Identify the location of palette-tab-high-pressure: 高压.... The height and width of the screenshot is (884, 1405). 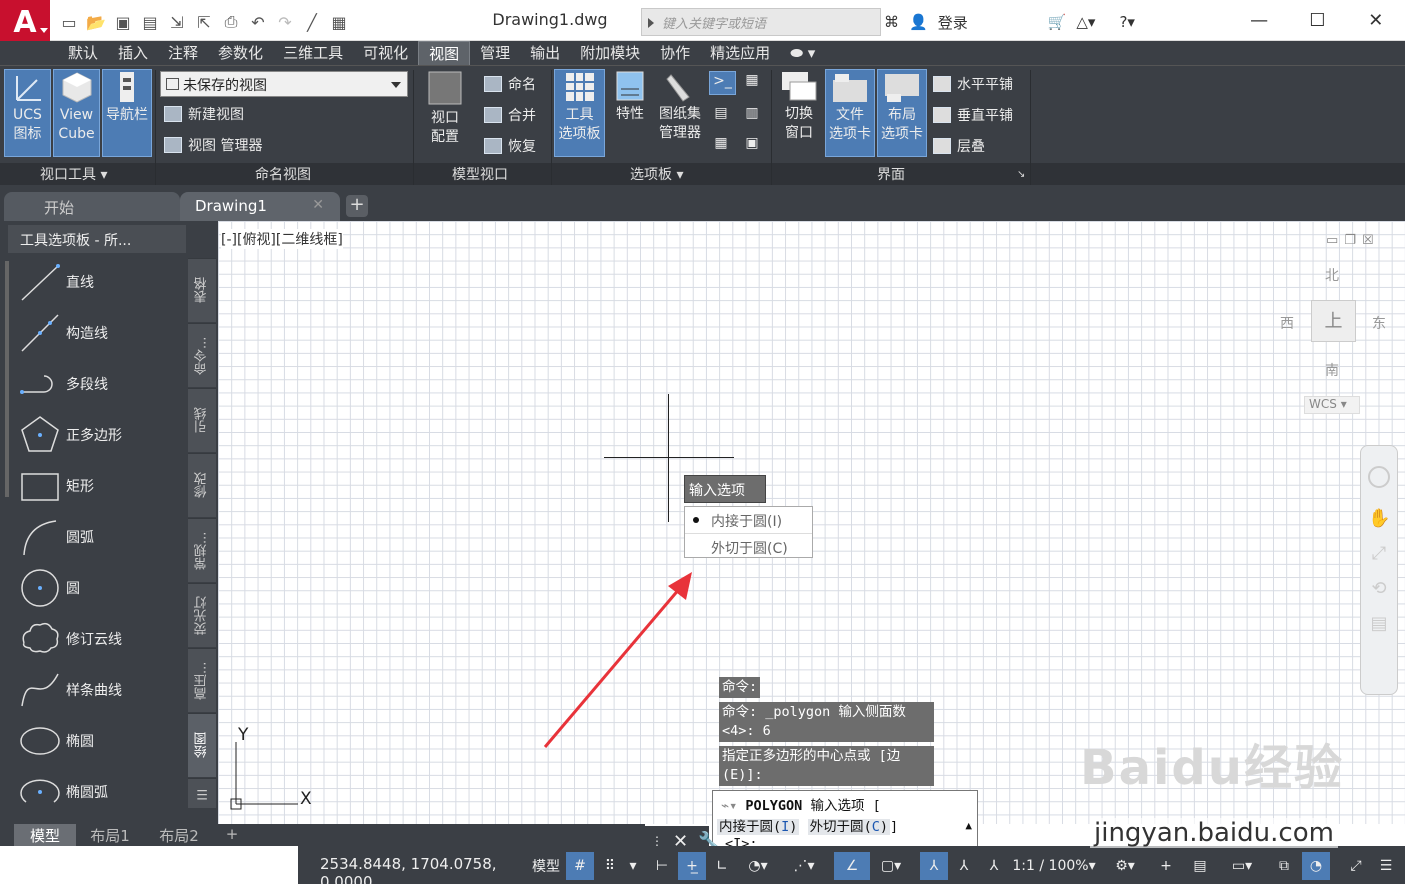
(202, 680).